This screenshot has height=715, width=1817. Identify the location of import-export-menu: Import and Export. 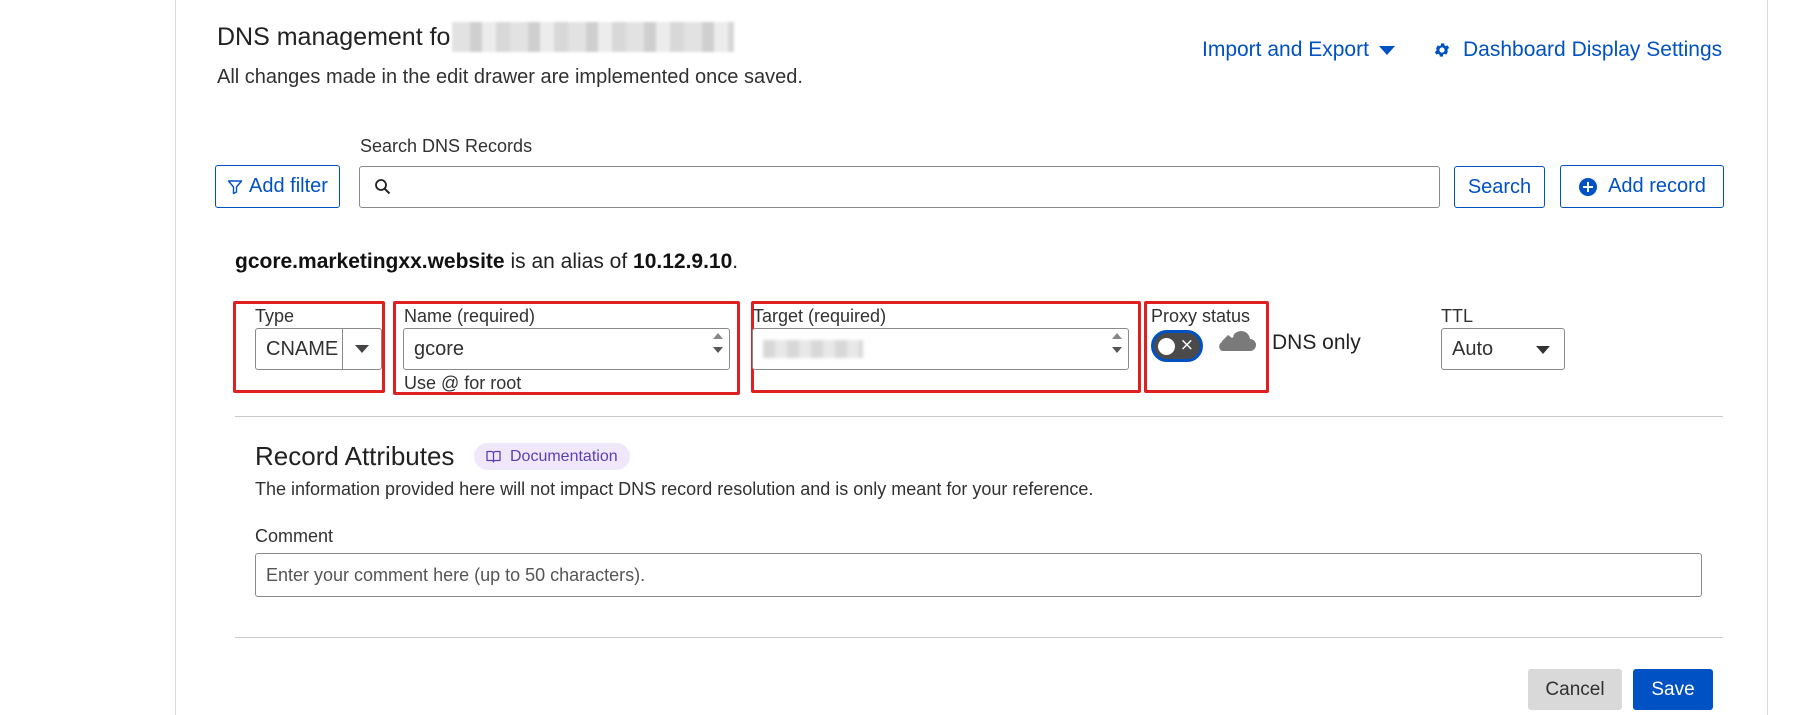
(1298, 50).